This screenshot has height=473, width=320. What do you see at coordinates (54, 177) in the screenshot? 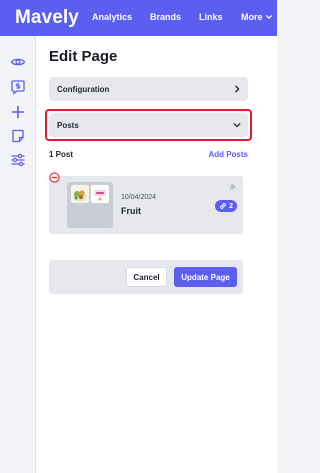
I see `remove-post-icon` at bounding box center [54, 177].